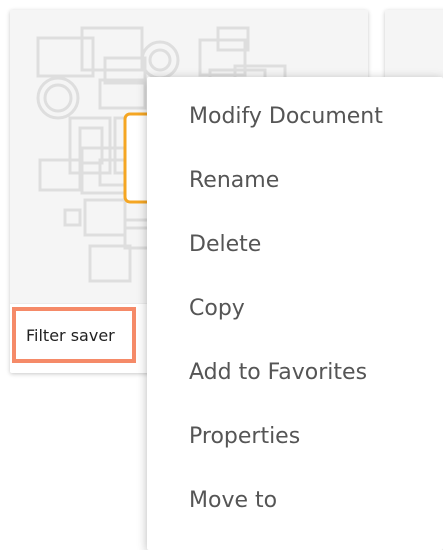  What do you see at coordinates (295, 309) in the screenshot?
I see `menu-item-copy: Copy` at bounding box center [295, 309].